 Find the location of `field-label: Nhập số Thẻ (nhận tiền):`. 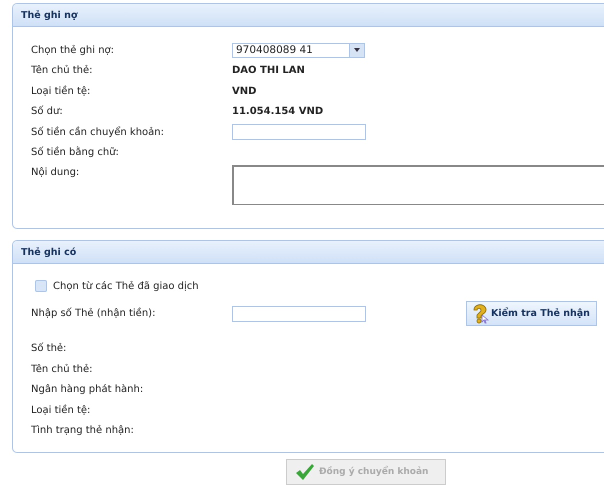

field-label: Nhập số Thẻ (nhận tiền): is located at coordinates (93, 313).